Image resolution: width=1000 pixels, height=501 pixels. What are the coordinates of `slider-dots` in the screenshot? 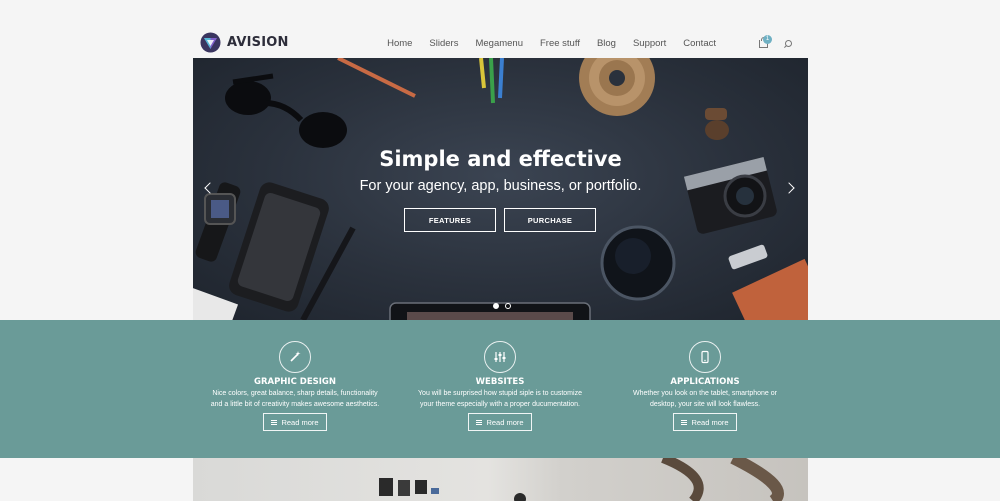 It's located at (502, 306).